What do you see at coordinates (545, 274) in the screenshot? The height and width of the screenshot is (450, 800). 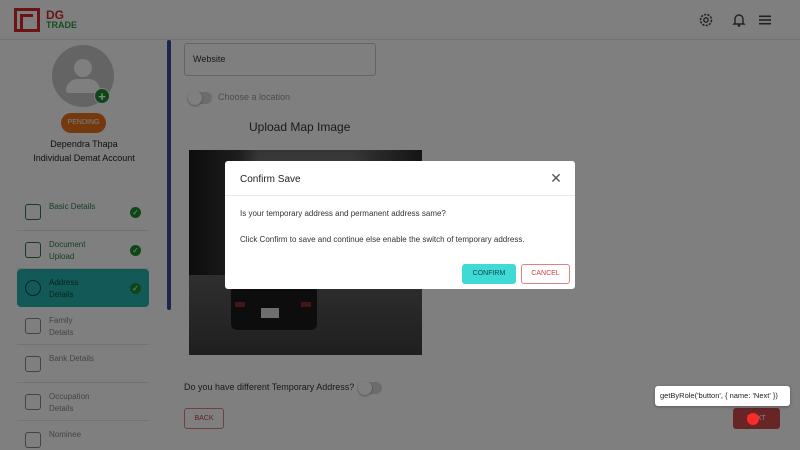 I see `cancel-button: CANCEL` at bounding box center [545, 274].